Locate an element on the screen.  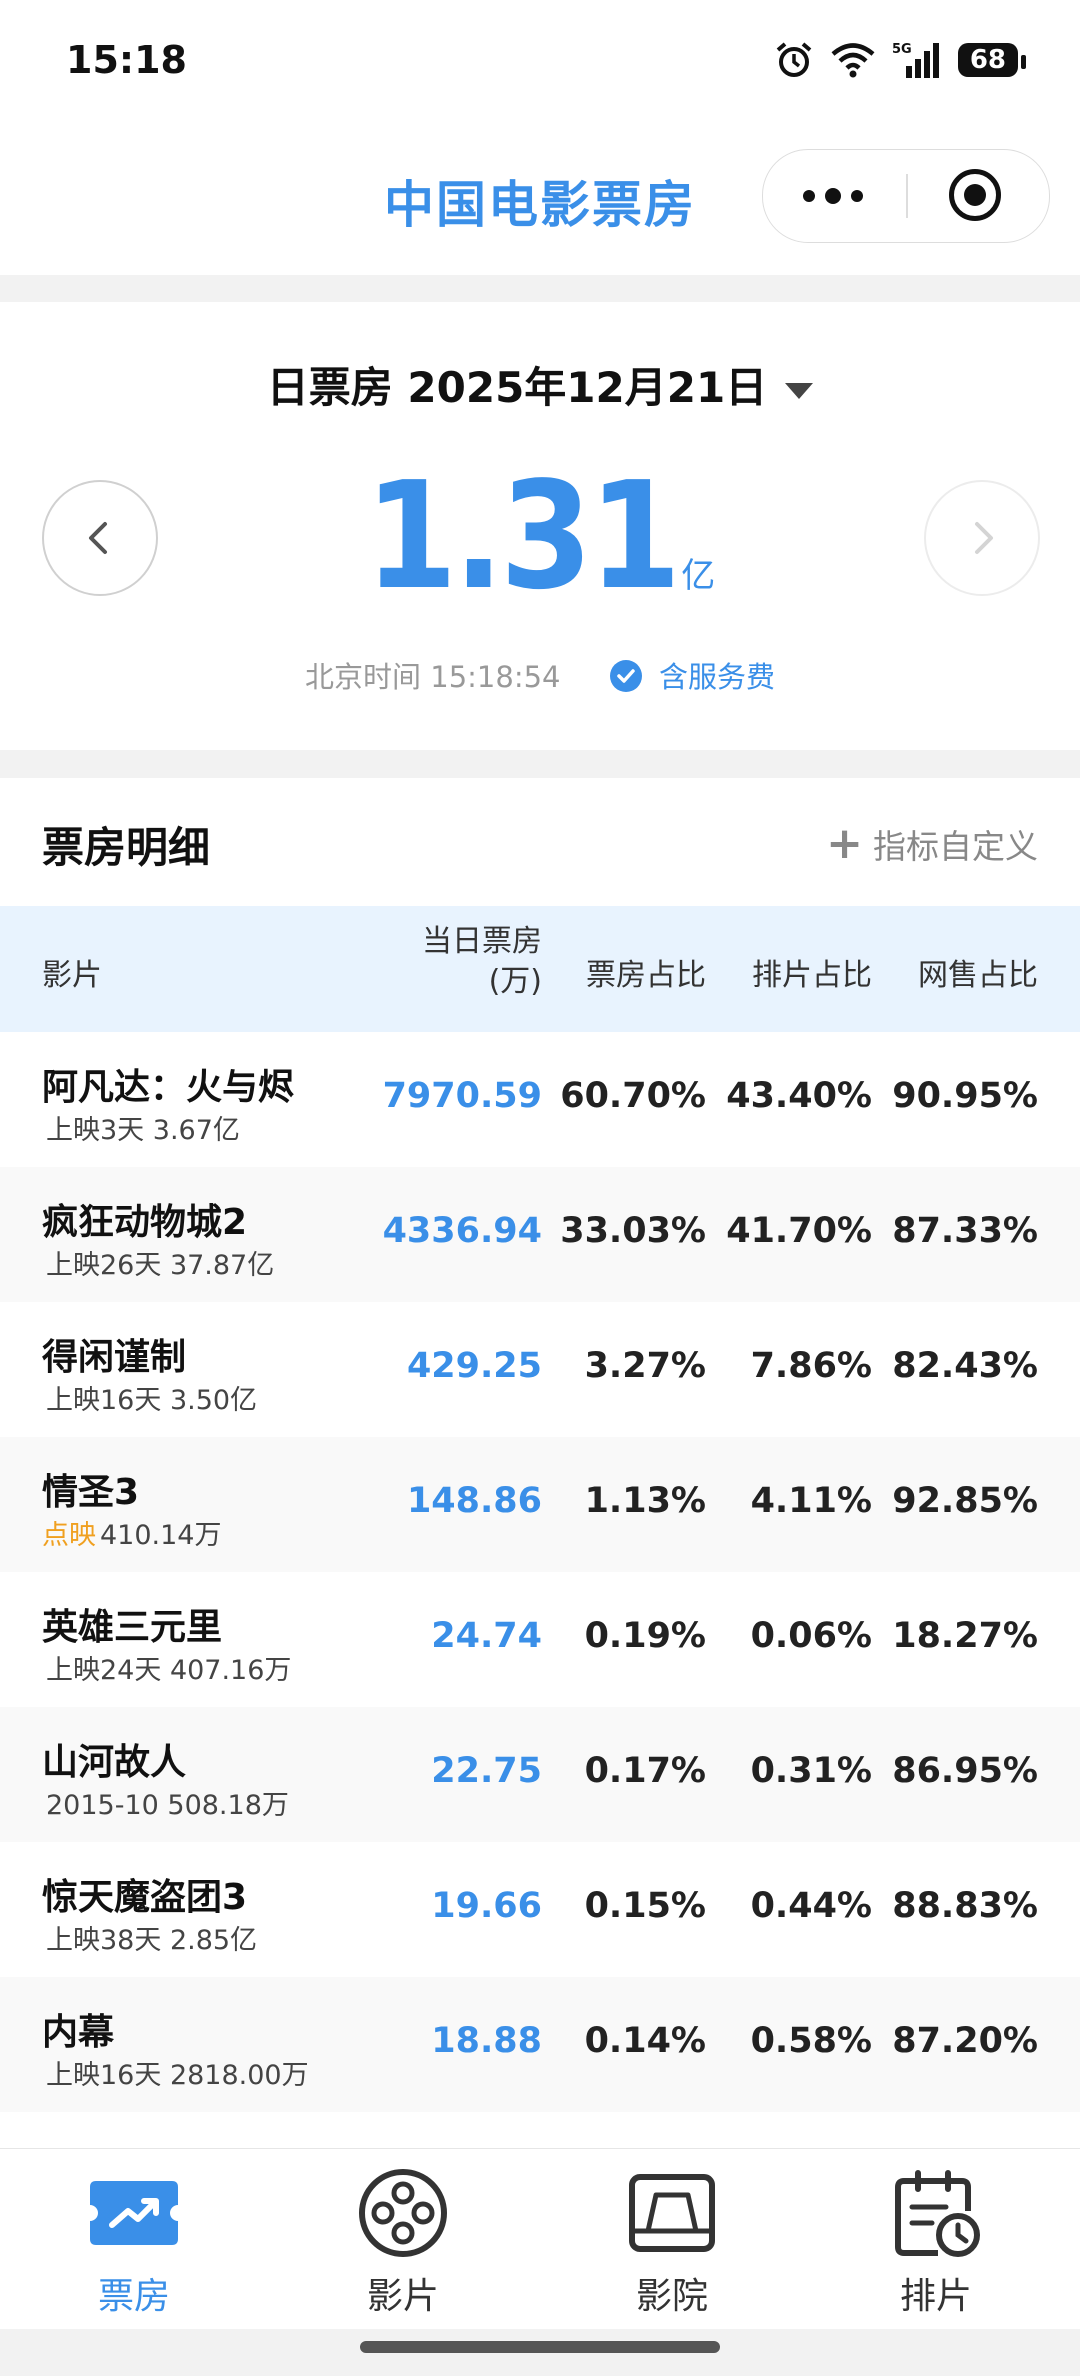
beijing-time: 北京时间 15:18:54 is located at coordinates (433, 677).